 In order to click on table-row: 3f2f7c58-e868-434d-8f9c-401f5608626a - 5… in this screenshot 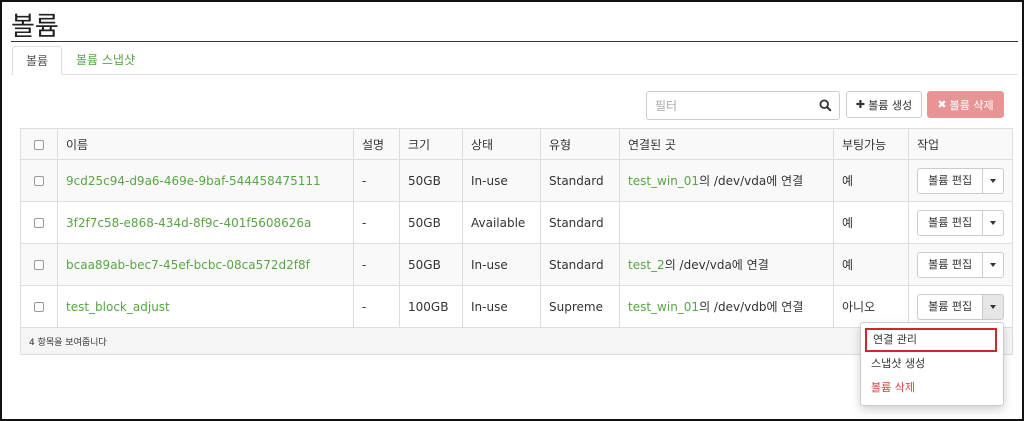, I will do `click(516, 222)`.